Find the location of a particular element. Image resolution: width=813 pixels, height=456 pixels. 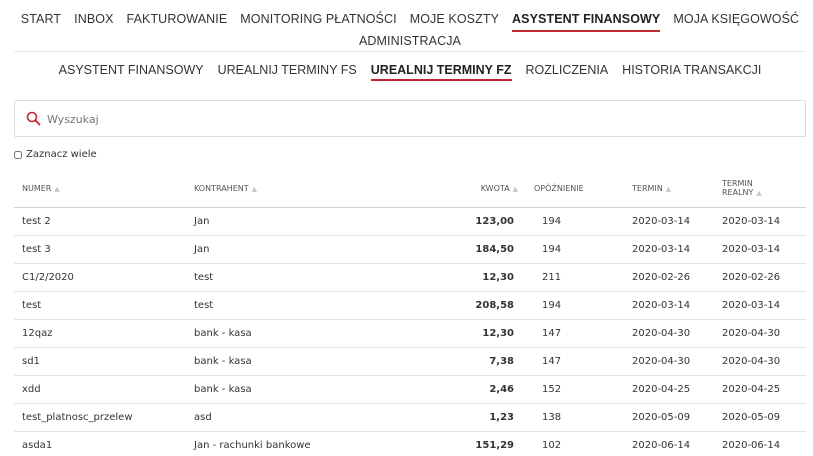

cell-opoznienie: 152 is located at coordinates (575, 389).